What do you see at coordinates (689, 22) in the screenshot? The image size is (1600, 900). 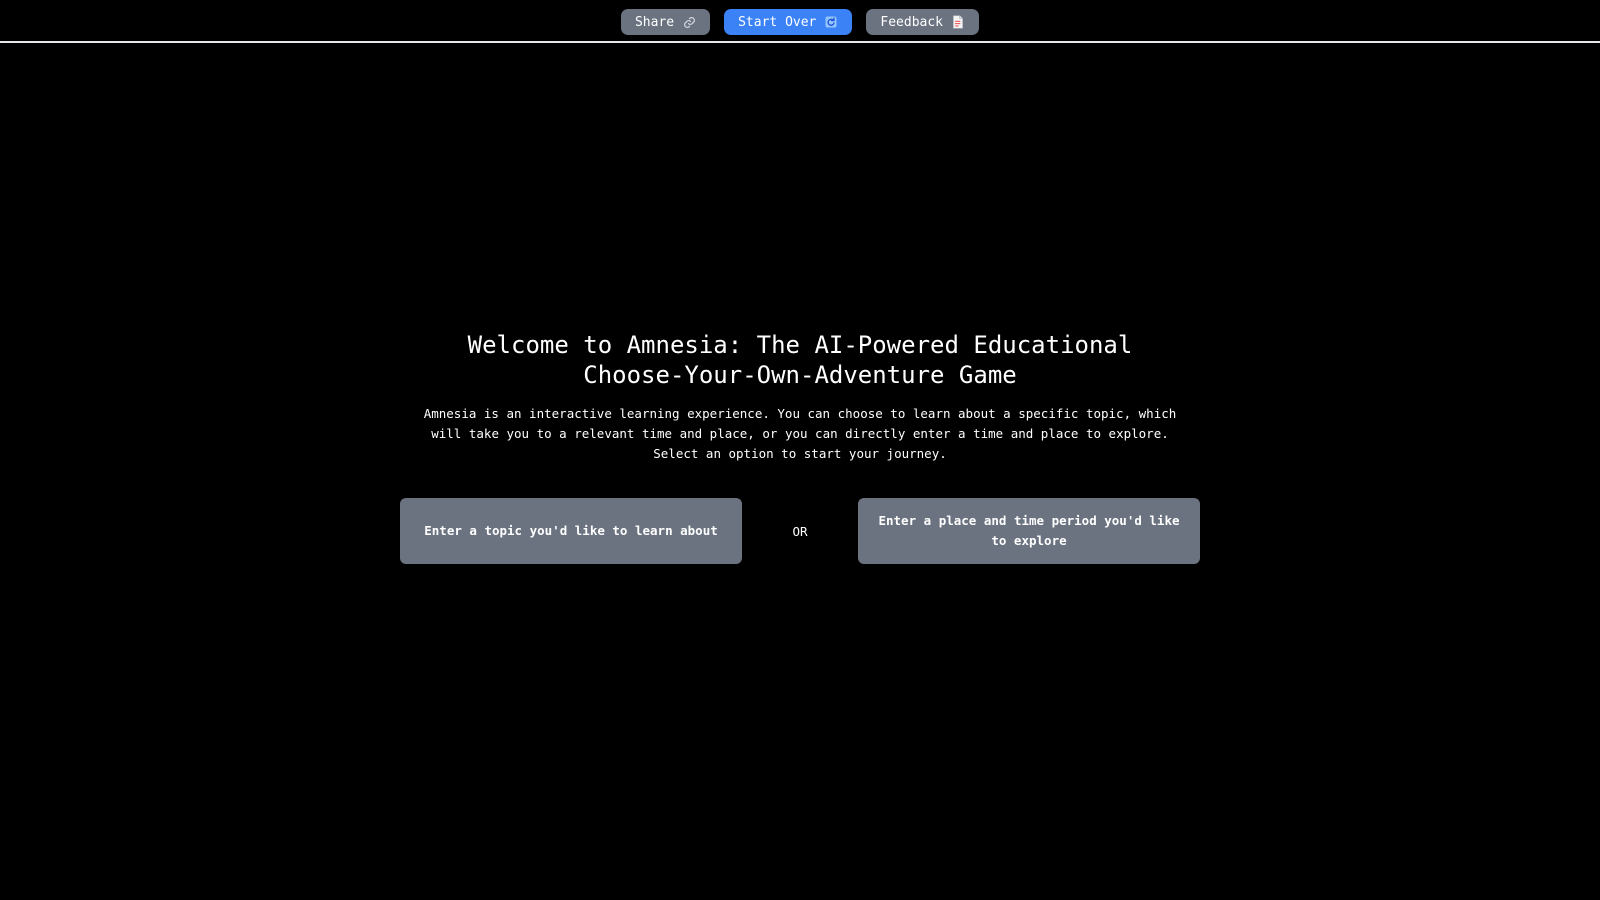 I see `link-icon` at bounding box center [689, 22].